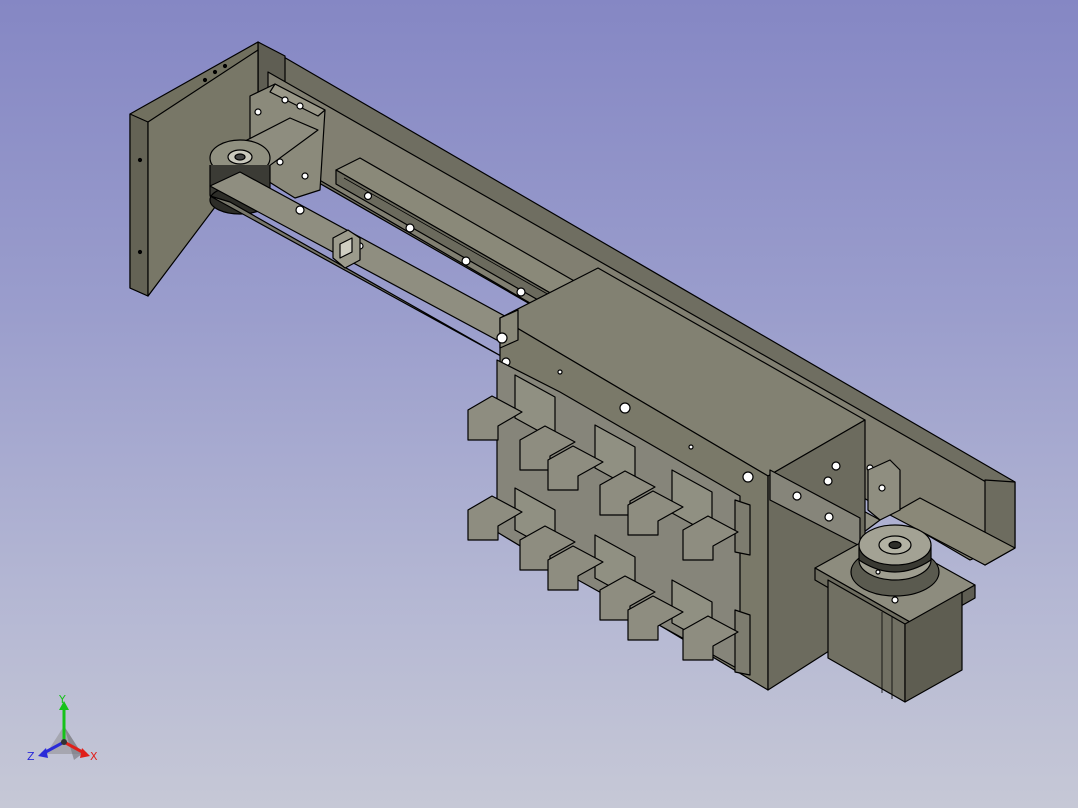 This screenshot has width=1078, height=808. What do you see at coordinates (62, 699) in the screenshot?
I see `y-axis-label: Y` at bounding box center [62, 699].